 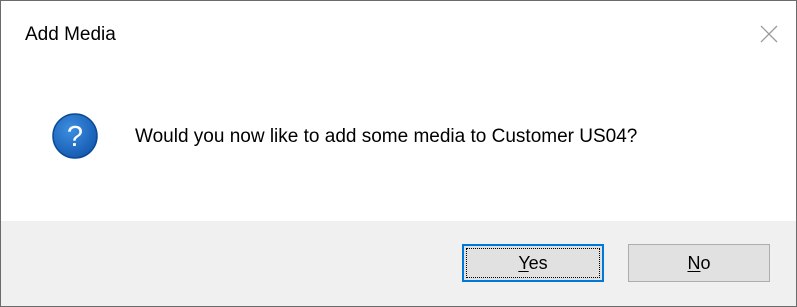 I want to click on no-button-label: No, so click(x=699, y=262).